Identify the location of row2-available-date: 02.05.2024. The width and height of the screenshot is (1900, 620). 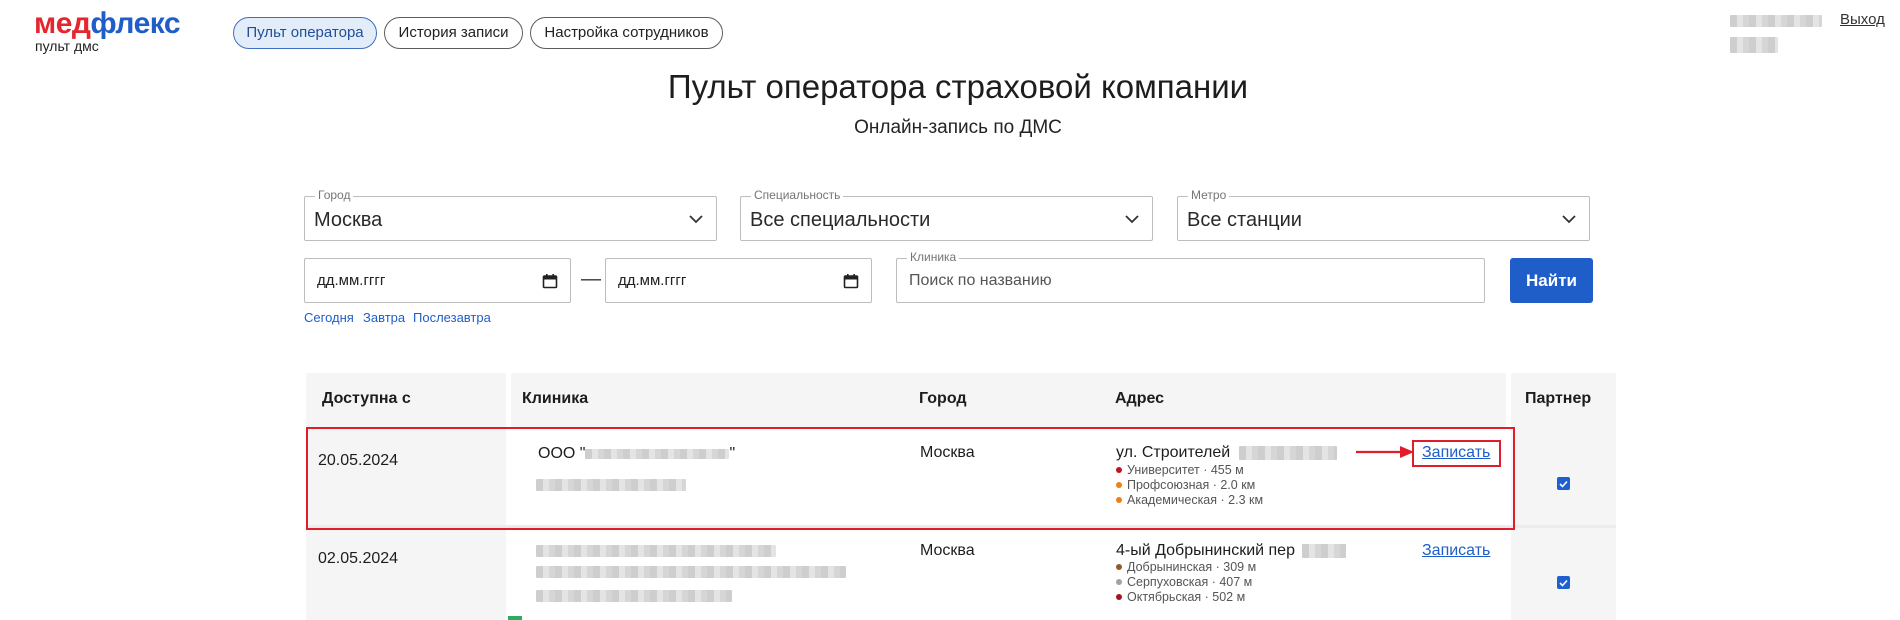
(358, 558).